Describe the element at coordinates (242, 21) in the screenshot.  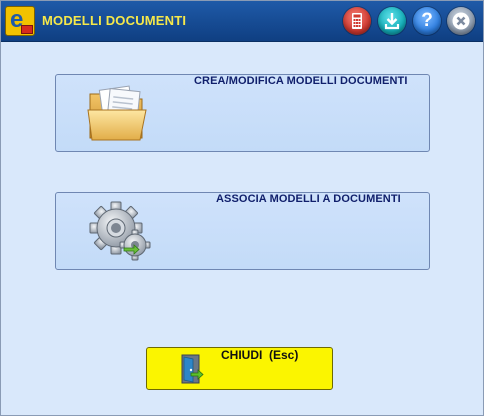
I see `title-bar: e MODELLI DOCUMENTI ?` at that location.